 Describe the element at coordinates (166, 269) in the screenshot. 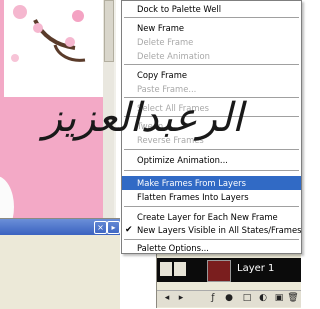

I see `visibility-icon` at that location.